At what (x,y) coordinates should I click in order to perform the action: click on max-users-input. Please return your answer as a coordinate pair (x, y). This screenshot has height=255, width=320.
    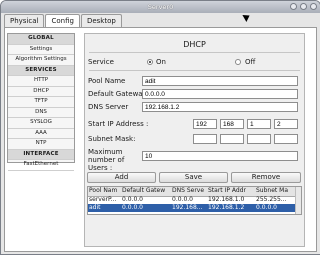
    Looking at the image, I should click on (220, 156).